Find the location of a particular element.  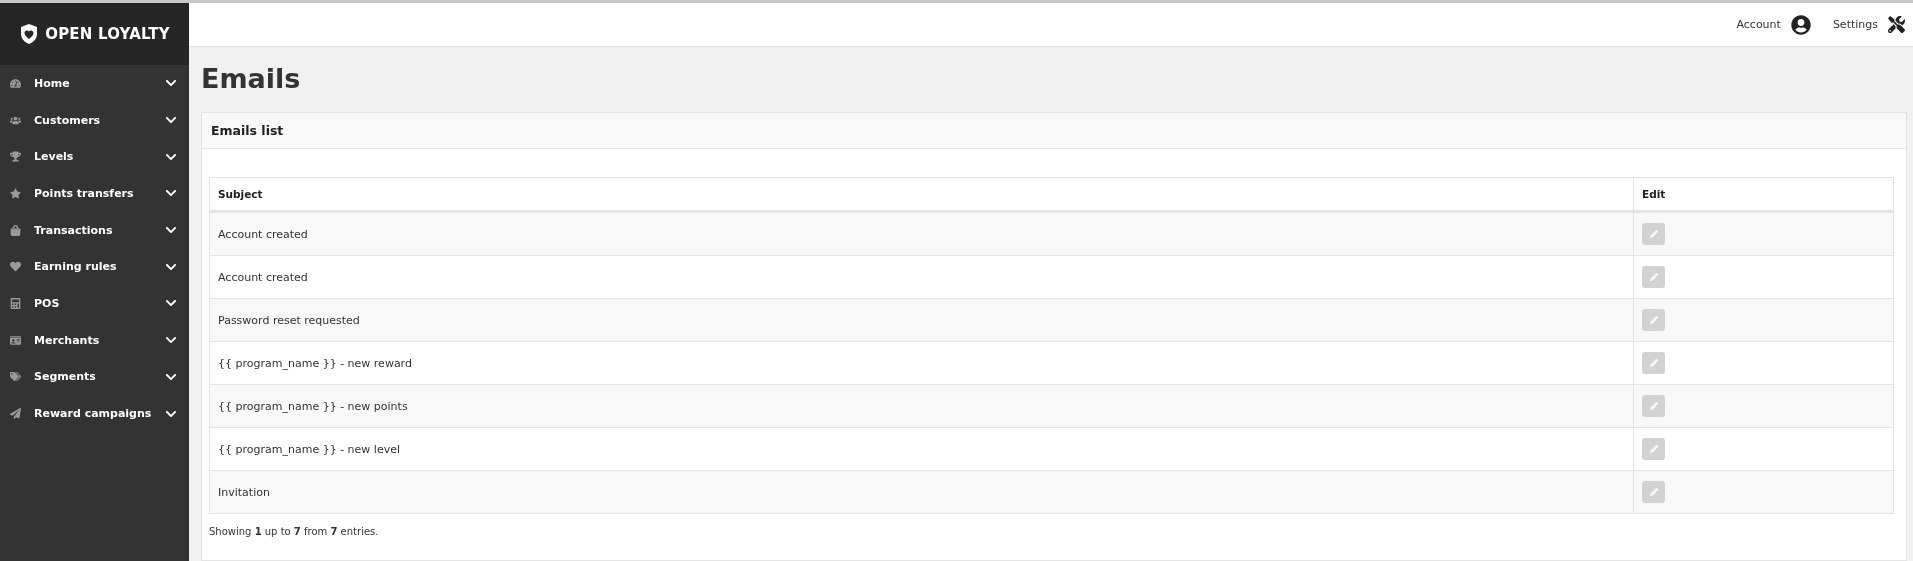

entries-summary: Showing 1 up to 7 from 7 entries. is located at coordinates (294, 531).